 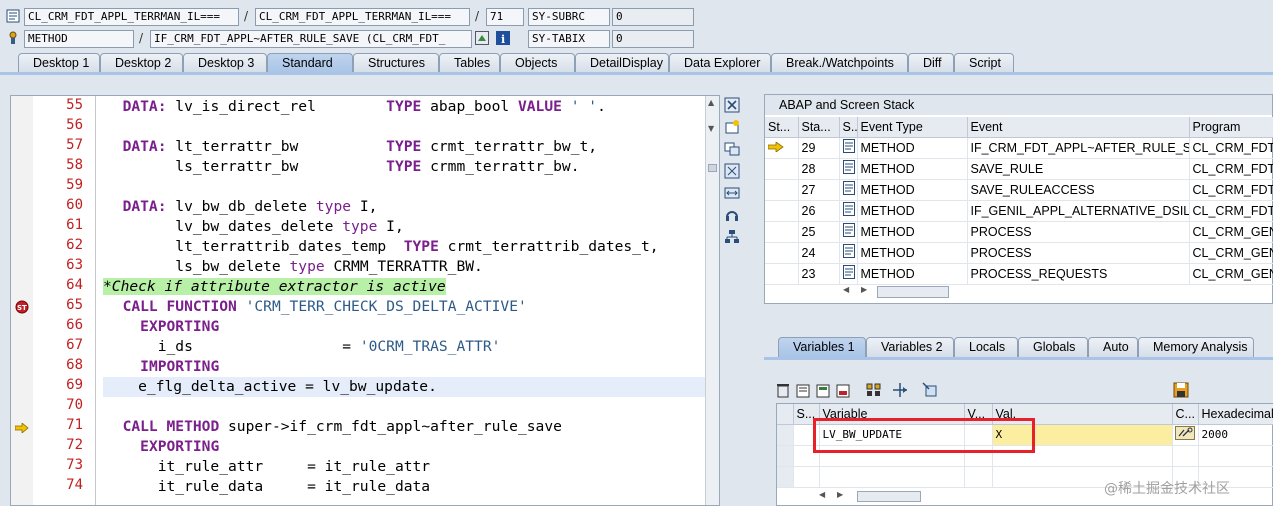 What do you see at coordinates (1231, 148) in the screenshot?
I see `program-cell: CL_CRM_FDT_A` at bounding box center [1231, 148].